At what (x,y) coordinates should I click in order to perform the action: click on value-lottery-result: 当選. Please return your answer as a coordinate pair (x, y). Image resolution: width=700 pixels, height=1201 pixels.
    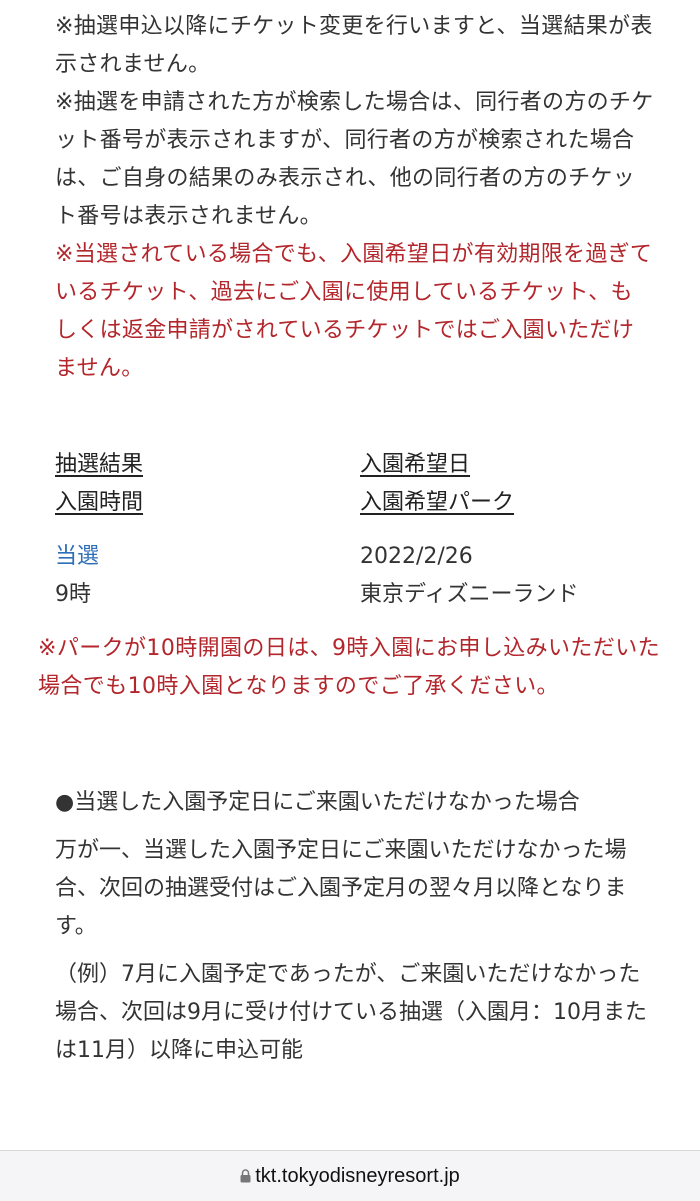
    Looking at the image, I should click on (77, 556).